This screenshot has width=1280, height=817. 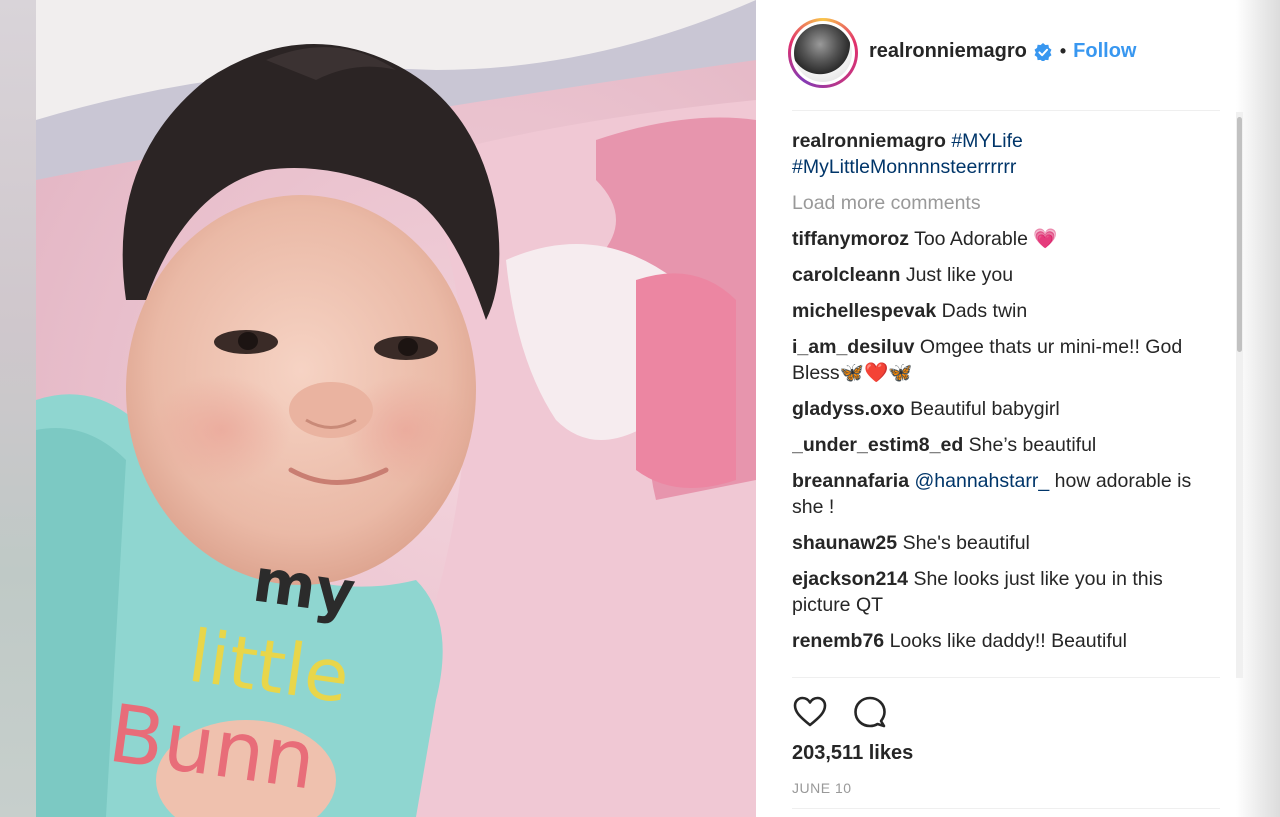 I want to click on comments-scrollbar, so click(x=1239, y=395).